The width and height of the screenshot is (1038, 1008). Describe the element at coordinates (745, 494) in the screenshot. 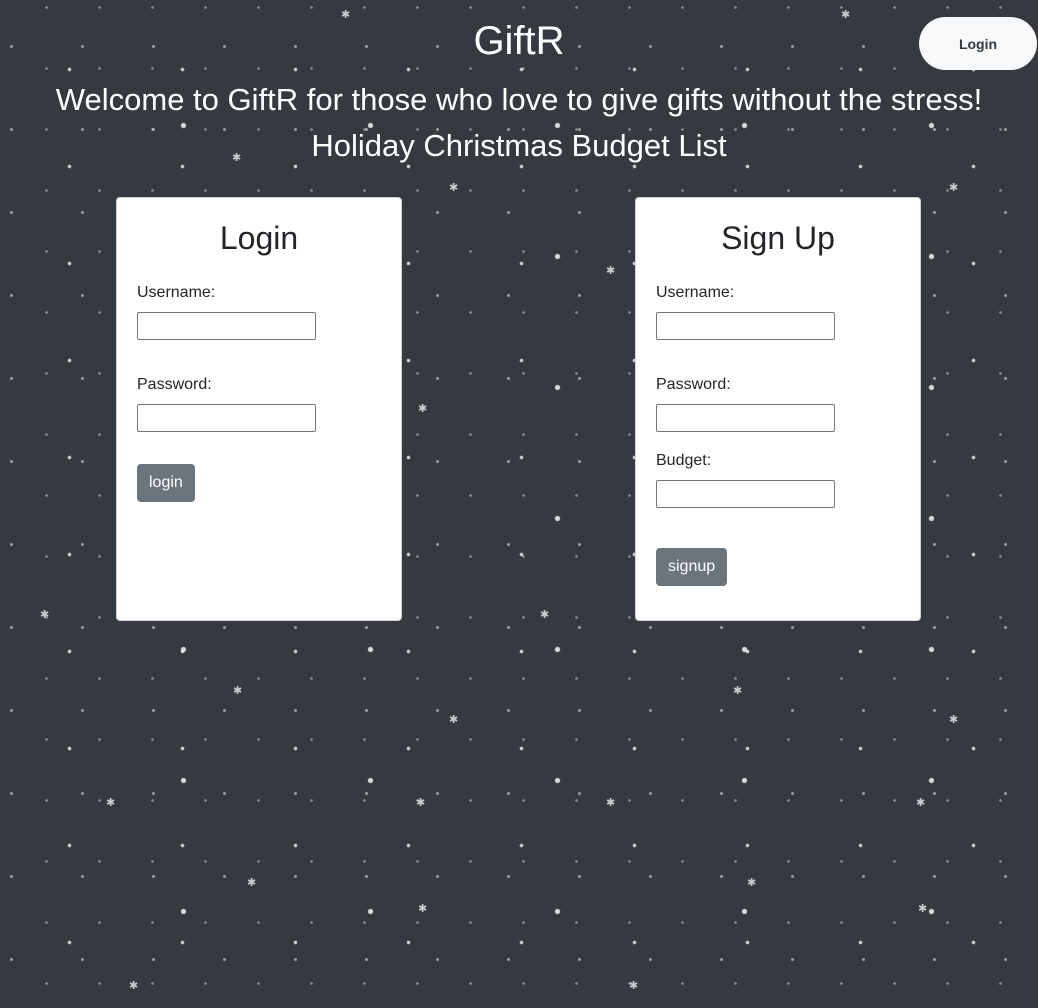

I see `signup-budget-input` at that location.